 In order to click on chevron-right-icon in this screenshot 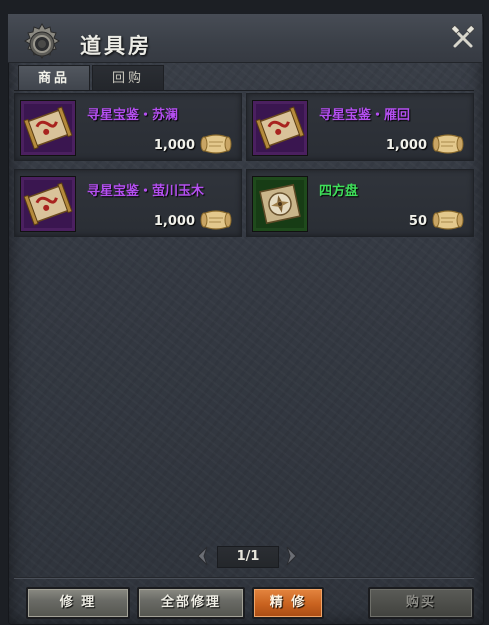, I will do `click(292, 556)`.